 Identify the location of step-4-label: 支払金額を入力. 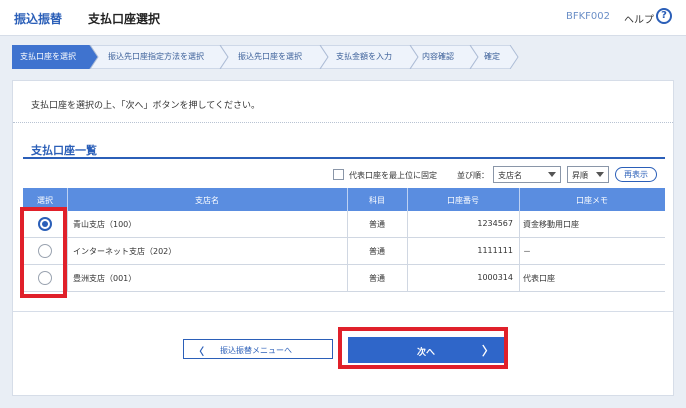
(364, 56).